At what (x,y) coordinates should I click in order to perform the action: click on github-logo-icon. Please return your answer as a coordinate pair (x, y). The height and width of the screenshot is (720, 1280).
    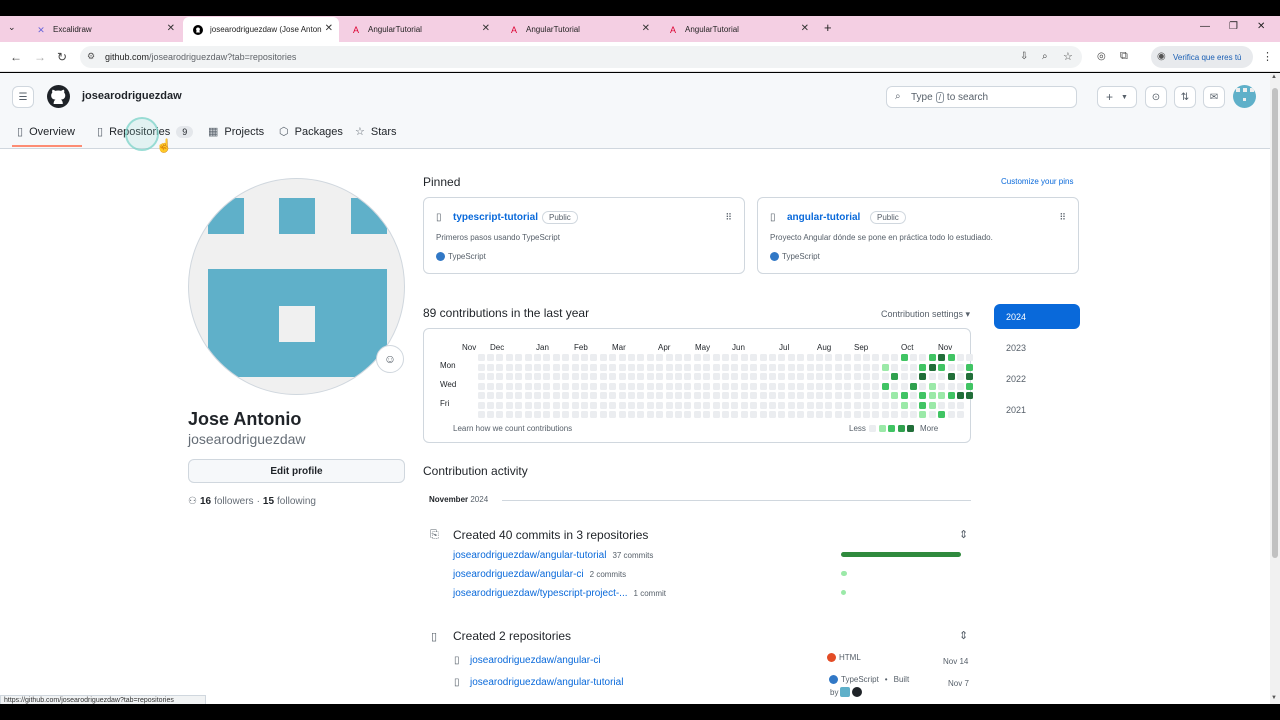
    Looking at the image, I should click on (58, 99).